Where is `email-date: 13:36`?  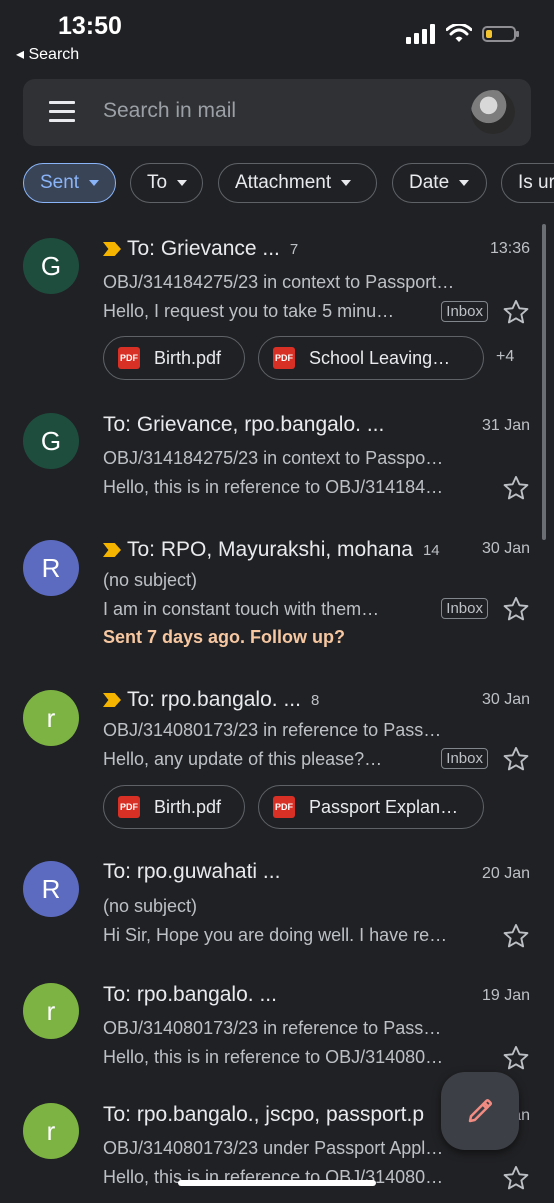
email-date: 13:36 is located at coordinates (509, 248).